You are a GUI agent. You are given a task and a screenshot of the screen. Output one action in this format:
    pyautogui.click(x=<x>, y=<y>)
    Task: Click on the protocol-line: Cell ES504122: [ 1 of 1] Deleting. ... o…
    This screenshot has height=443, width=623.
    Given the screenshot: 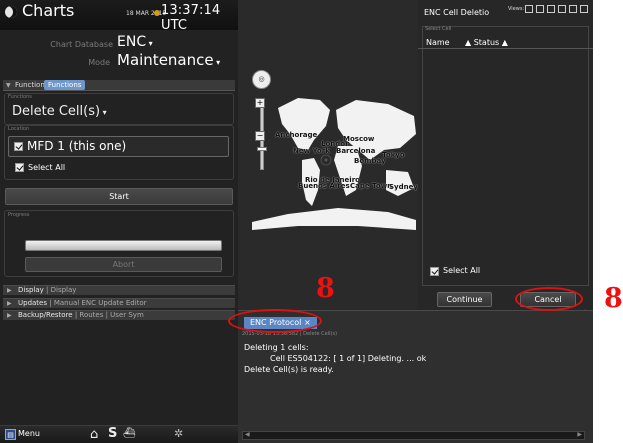 What is the action you would take?
    pyautogui.click(x=348, y=358)
    